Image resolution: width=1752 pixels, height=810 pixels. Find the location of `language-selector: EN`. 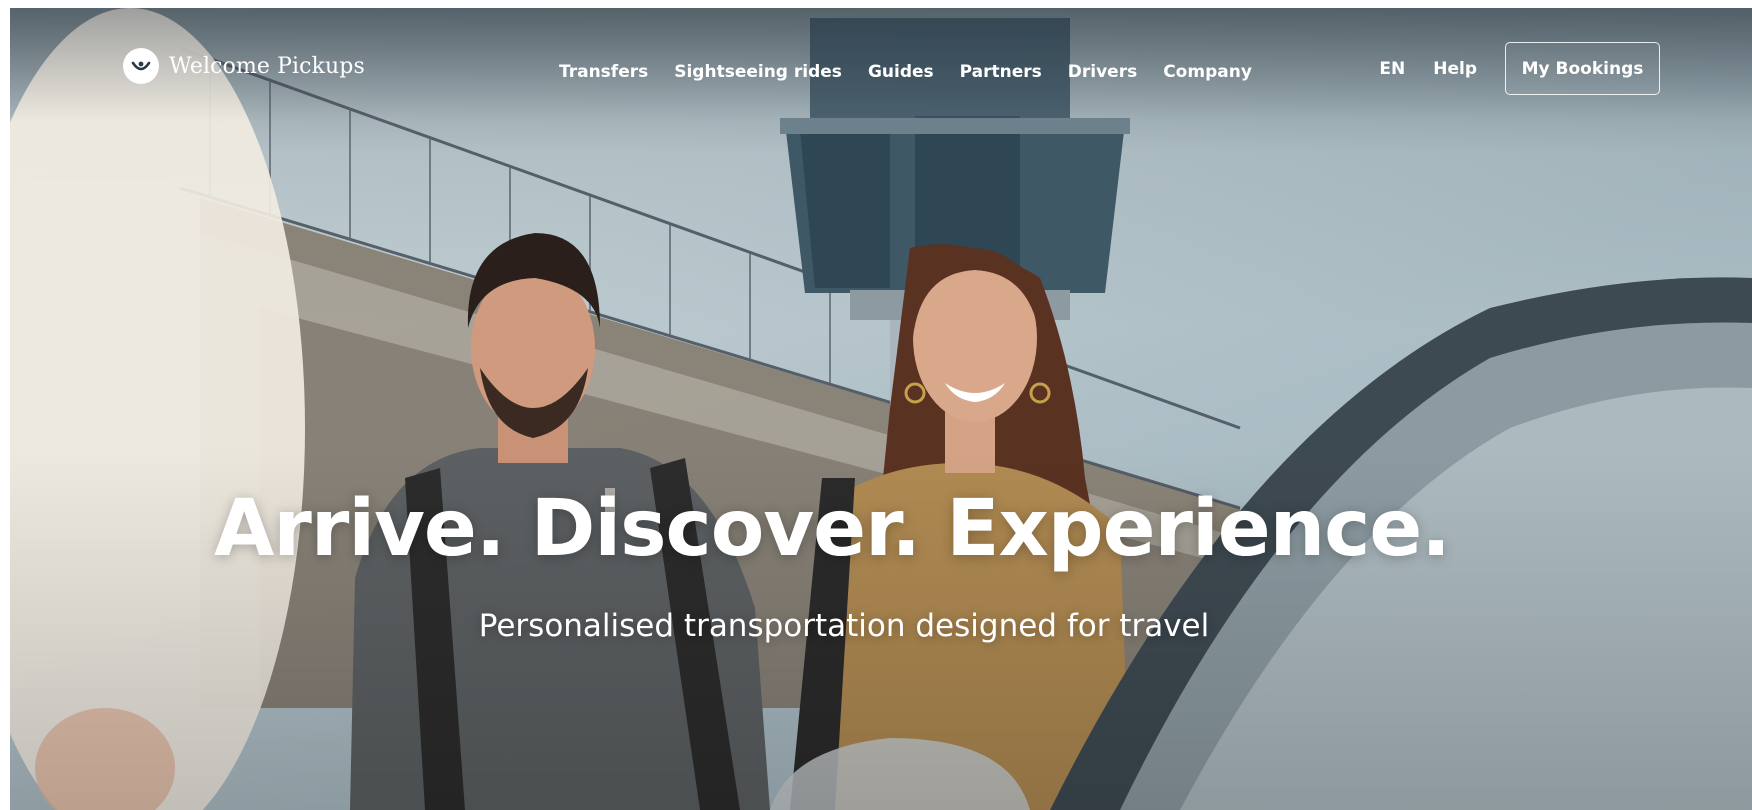

language-selector: EN is located at coordinates (1392, 69).